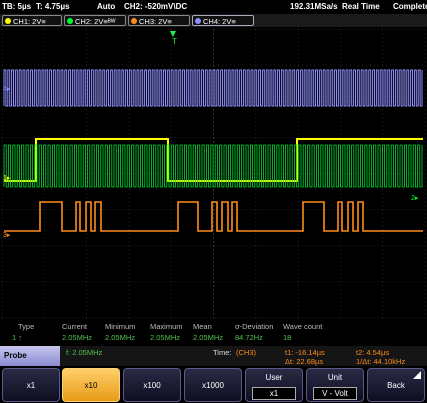 The image size is (427, 403). I want to click on cursor-t1: t1: -16.14µs, so click(305, 352).